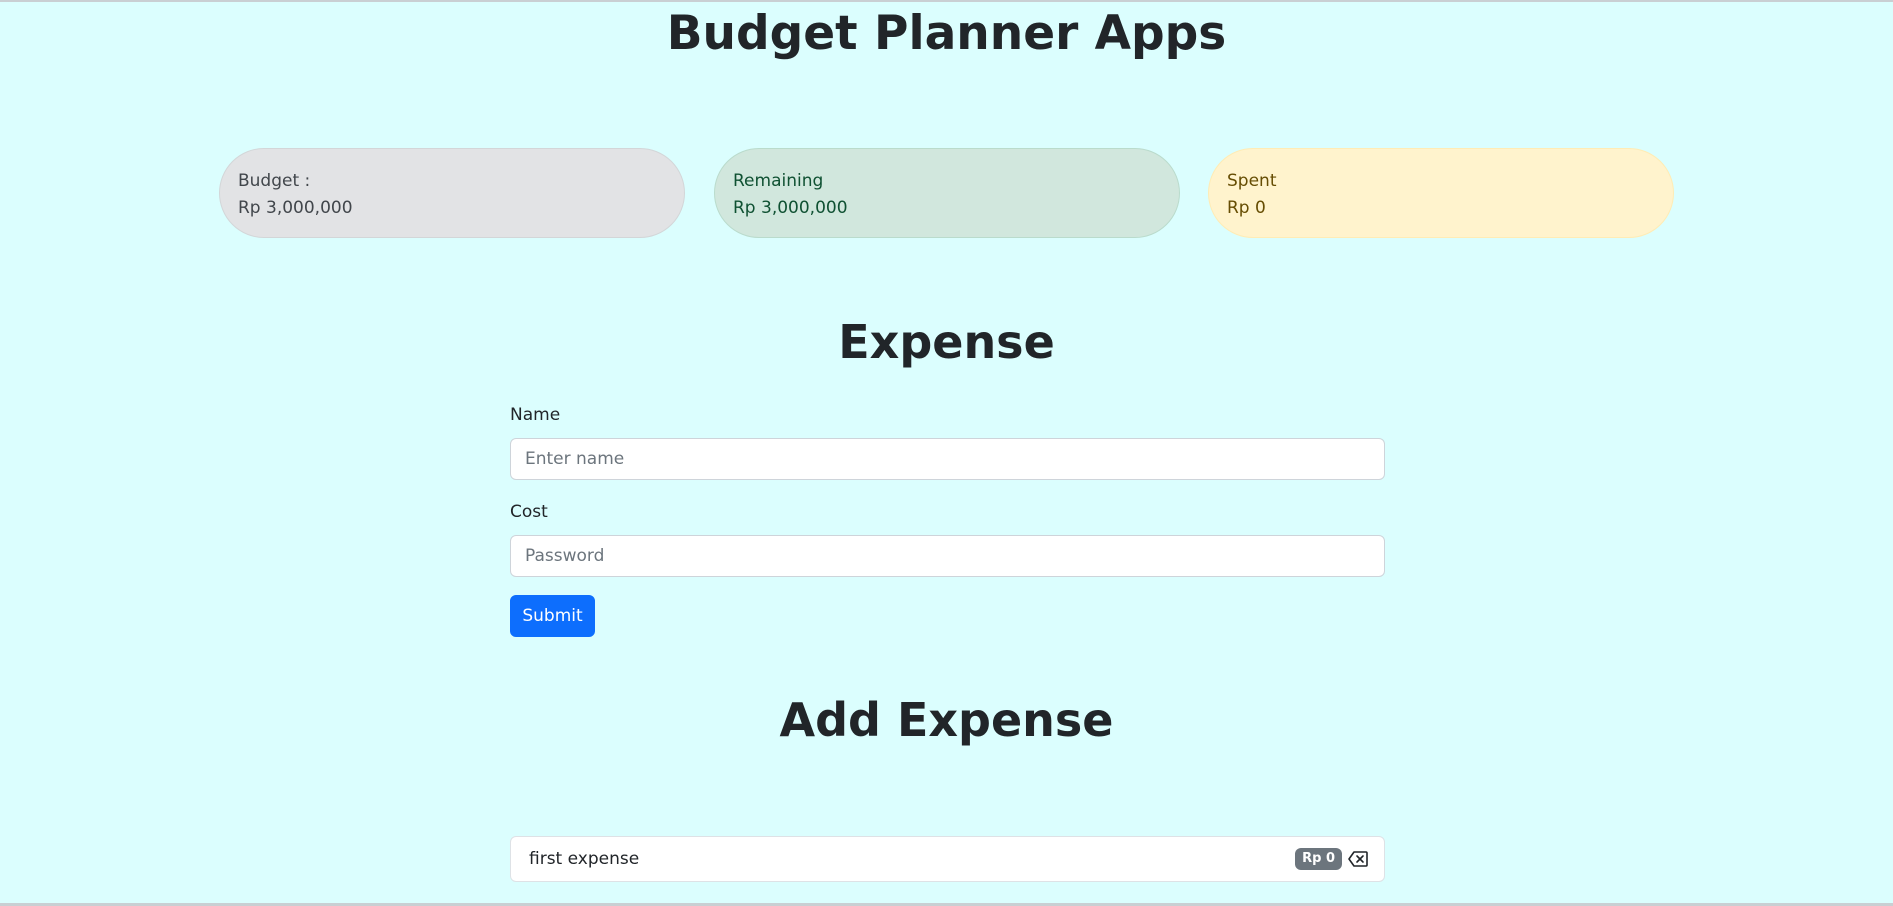 Image resolution: width=1893 pixels, height=906 pixels. Describe the element at coordinates (1318, 859) in the screenshot. I see `expense-cost-badge: Rp 0` at that location.